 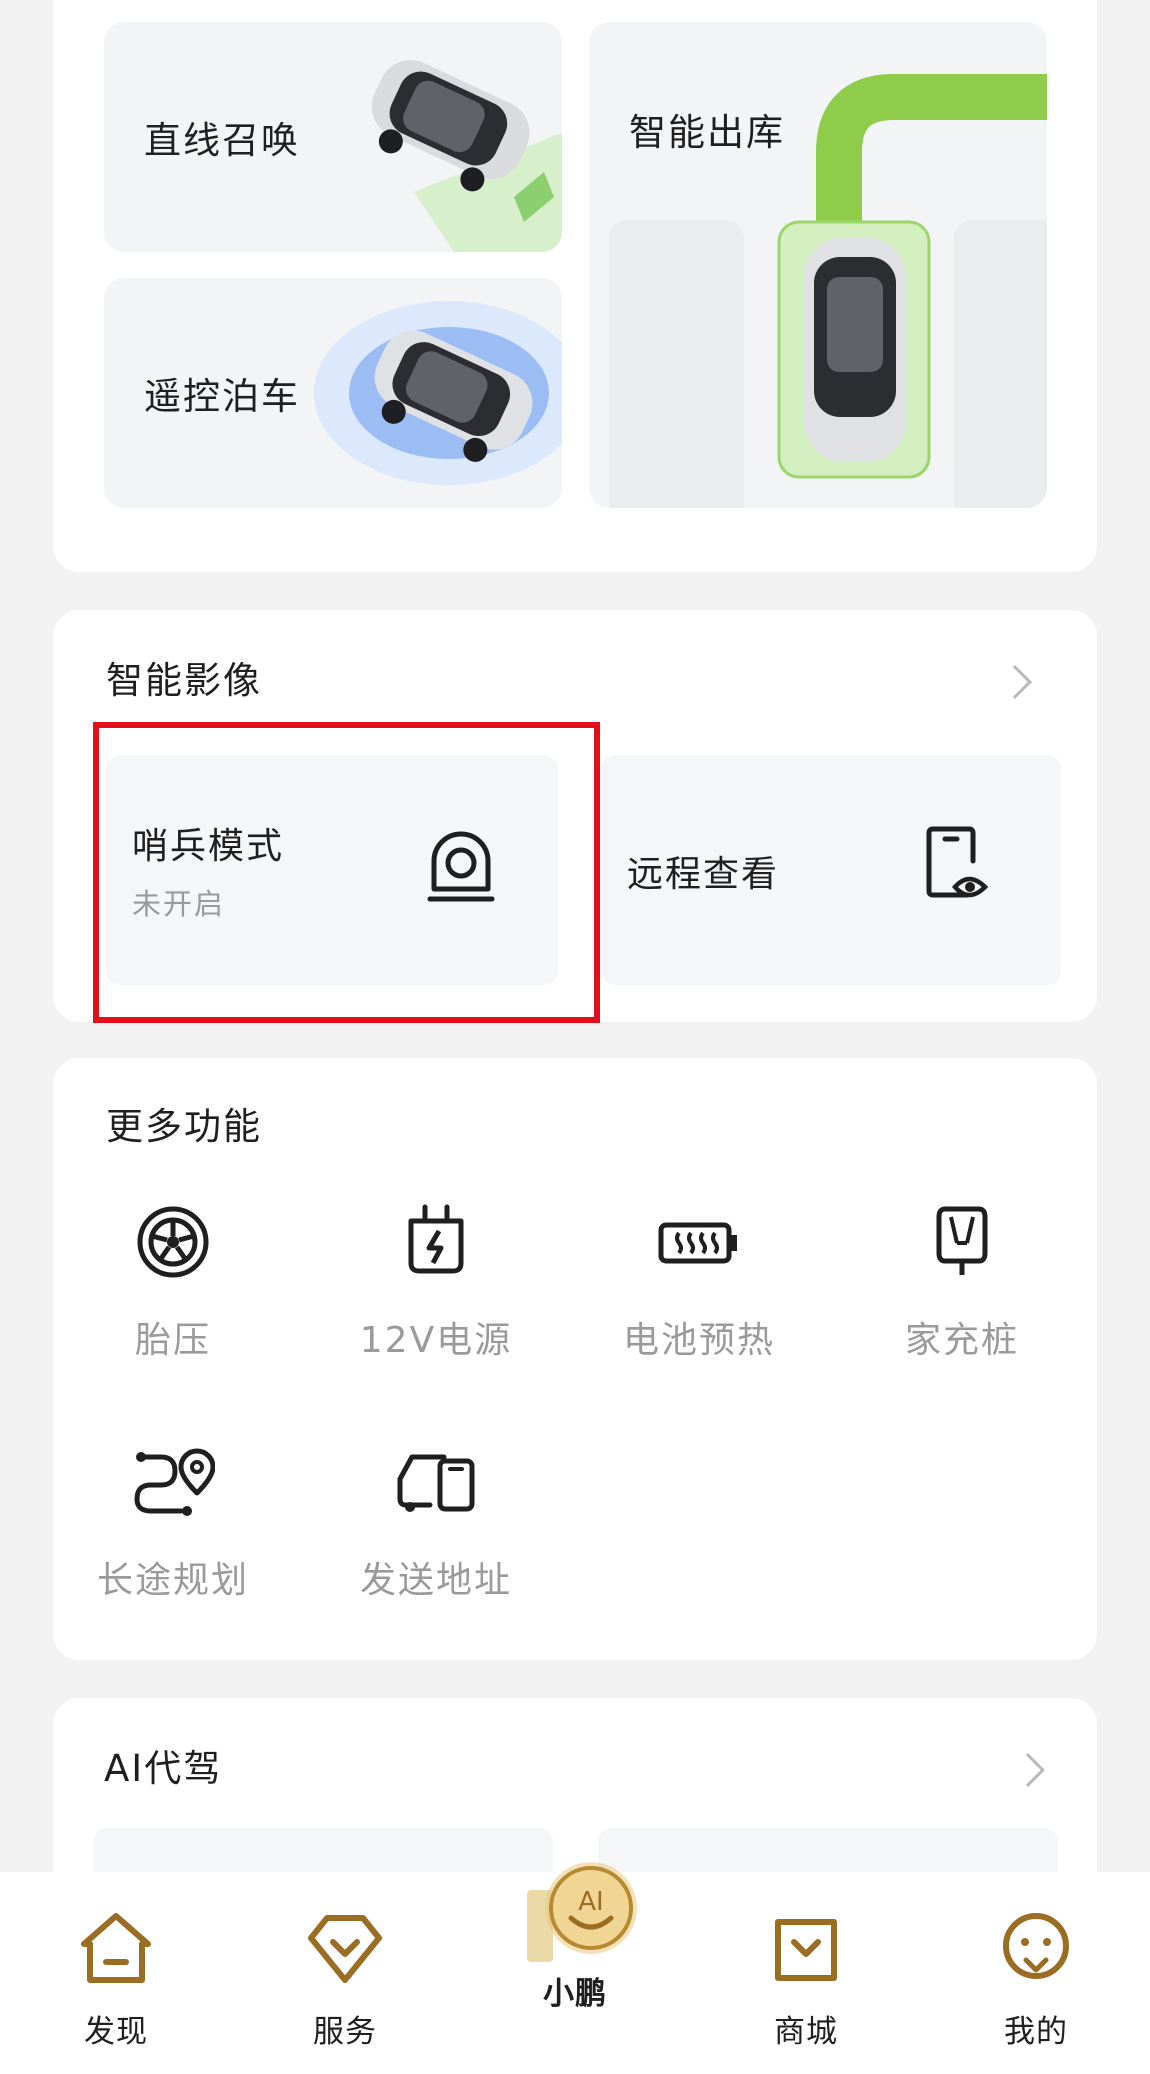 I want to click on route-icon, so click(x=174, y=1482).